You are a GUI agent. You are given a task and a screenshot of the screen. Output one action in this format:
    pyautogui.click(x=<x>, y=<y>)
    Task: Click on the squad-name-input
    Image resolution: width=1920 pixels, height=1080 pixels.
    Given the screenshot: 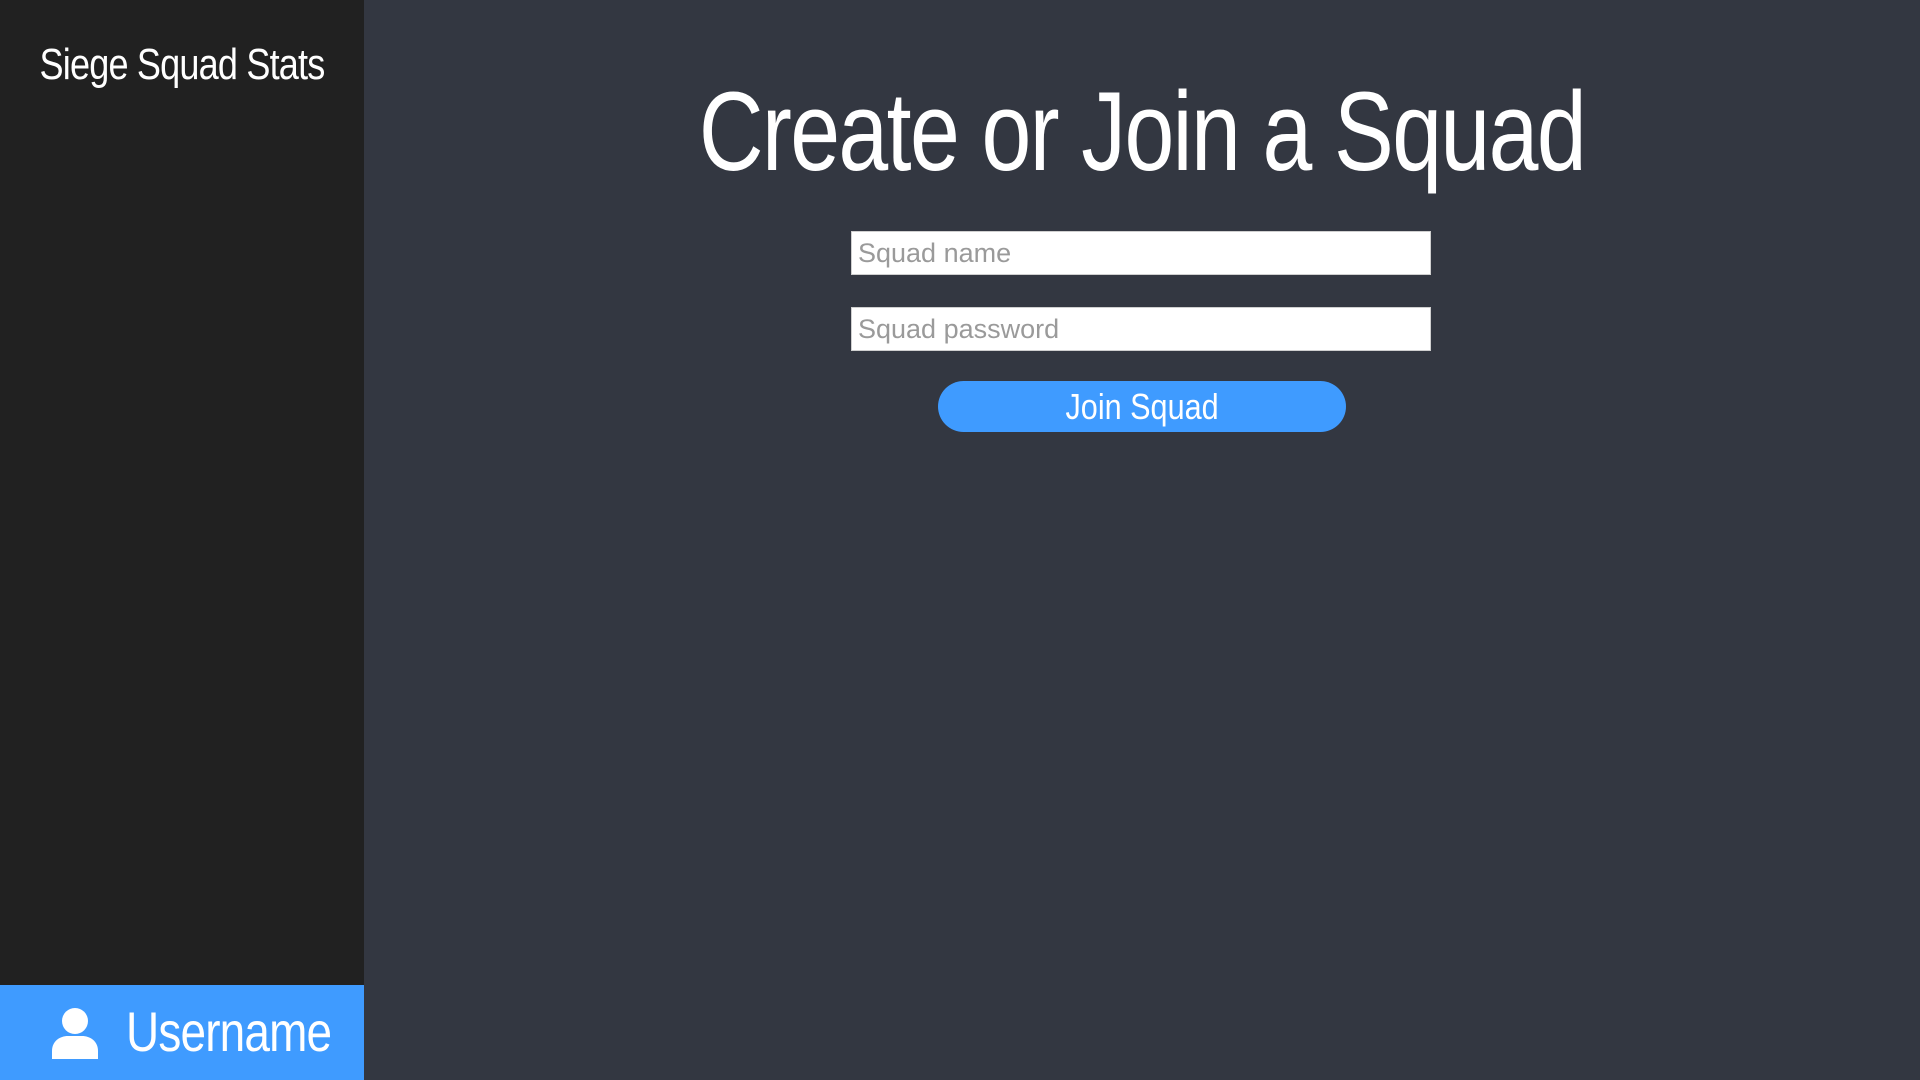 What is the action you would take?
    pyautogui.click(x=1141, y=253)
    